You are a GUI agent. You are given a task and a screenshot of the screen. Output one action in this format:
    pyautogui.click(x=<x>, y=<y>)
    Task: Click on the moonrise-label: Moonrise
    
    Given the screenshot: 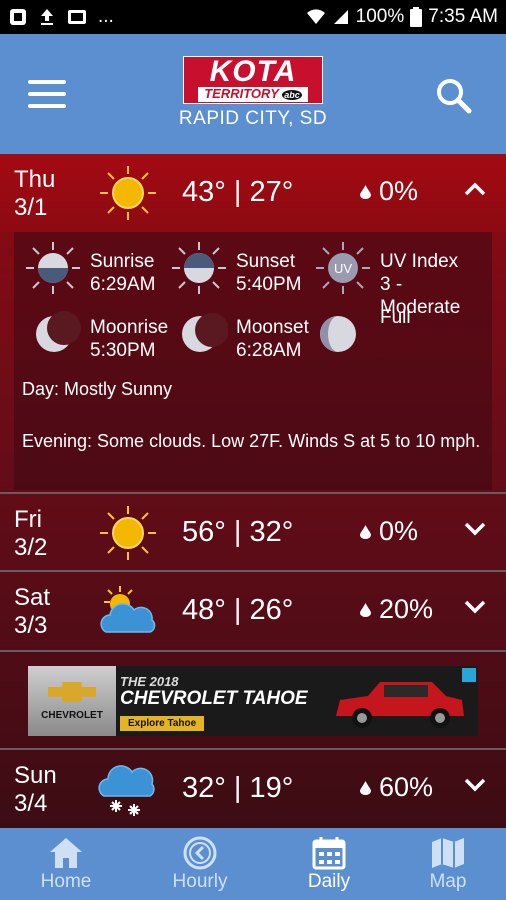 What is the action you would take?
    pyautogui.click(x=129, y=327)
    